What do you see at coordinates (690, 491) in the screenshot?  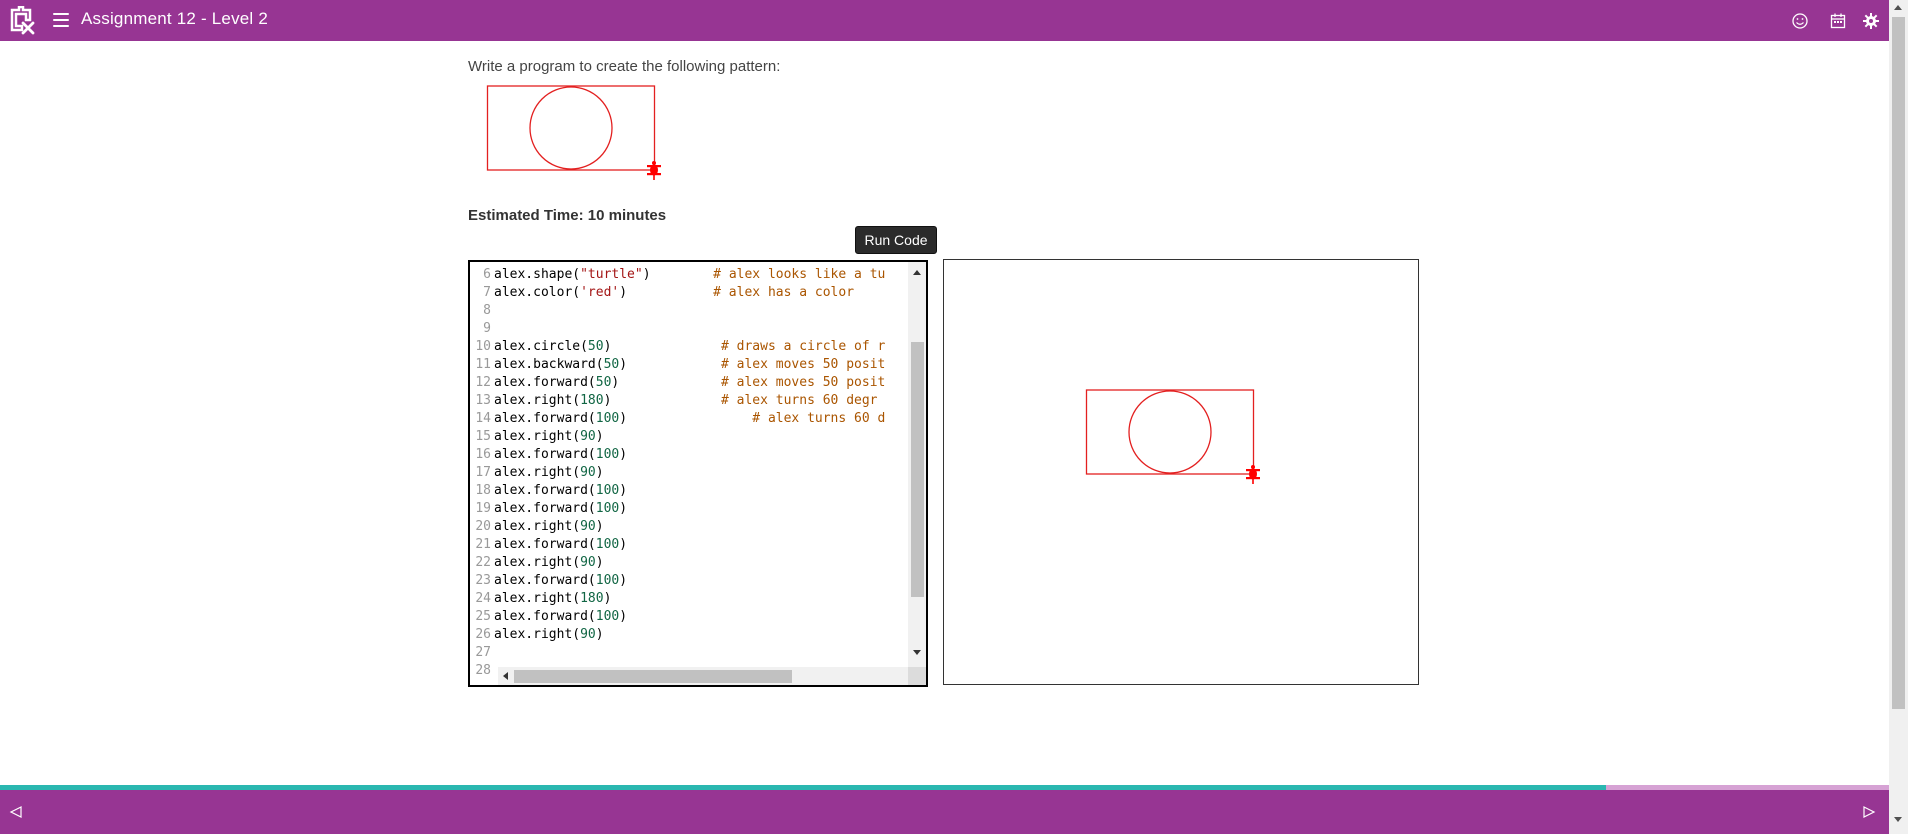 I see `code-line: 18 alex.forward(100)` at bounding box center [690, 491].